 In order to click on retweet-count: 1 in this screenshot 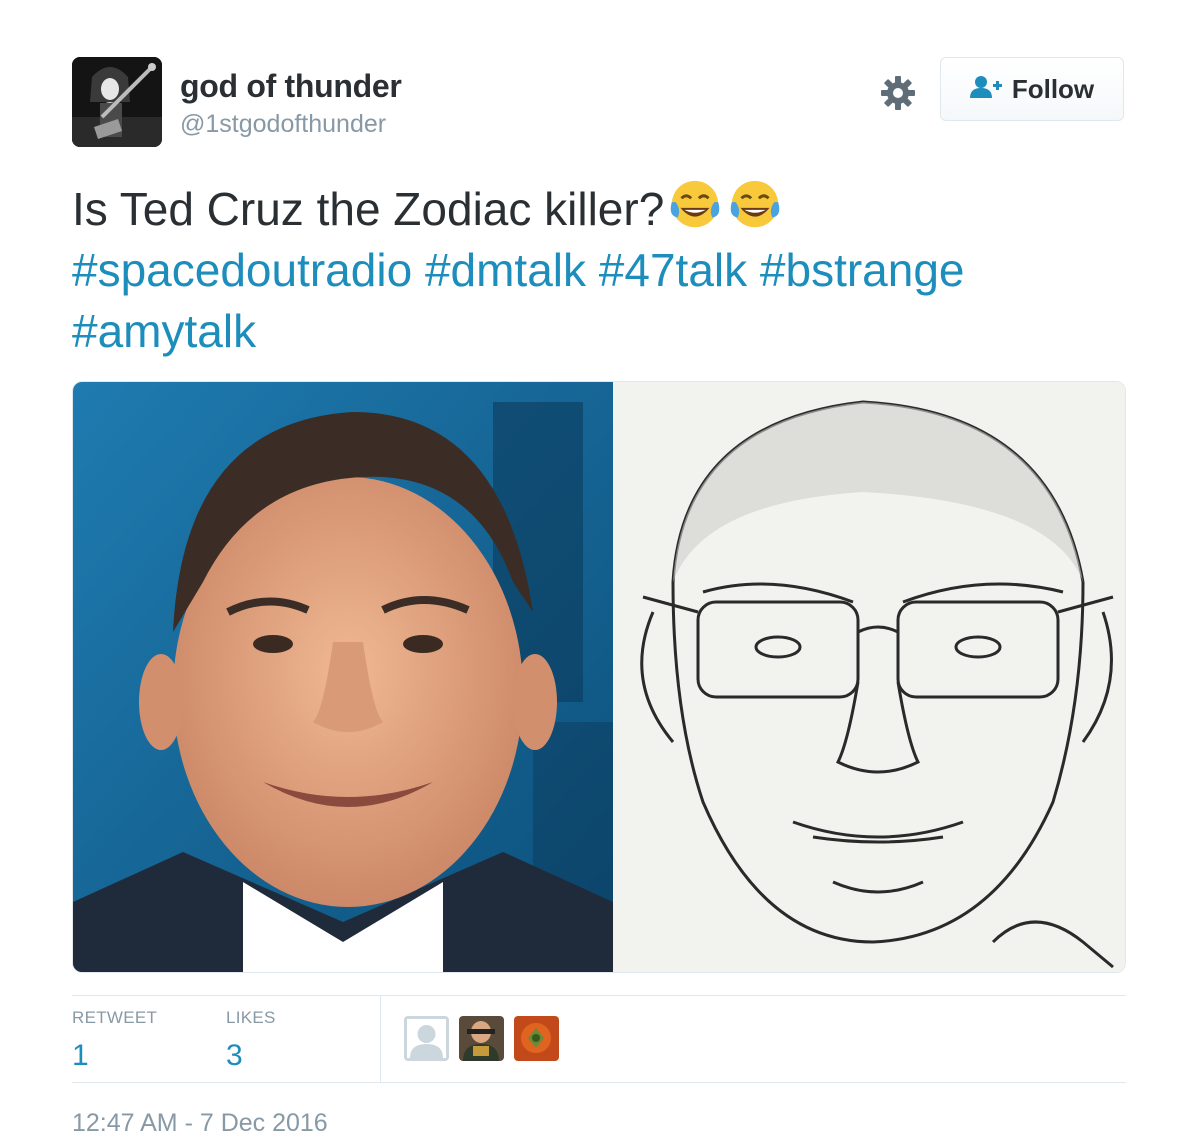, I will do `click(114, 1056)`.